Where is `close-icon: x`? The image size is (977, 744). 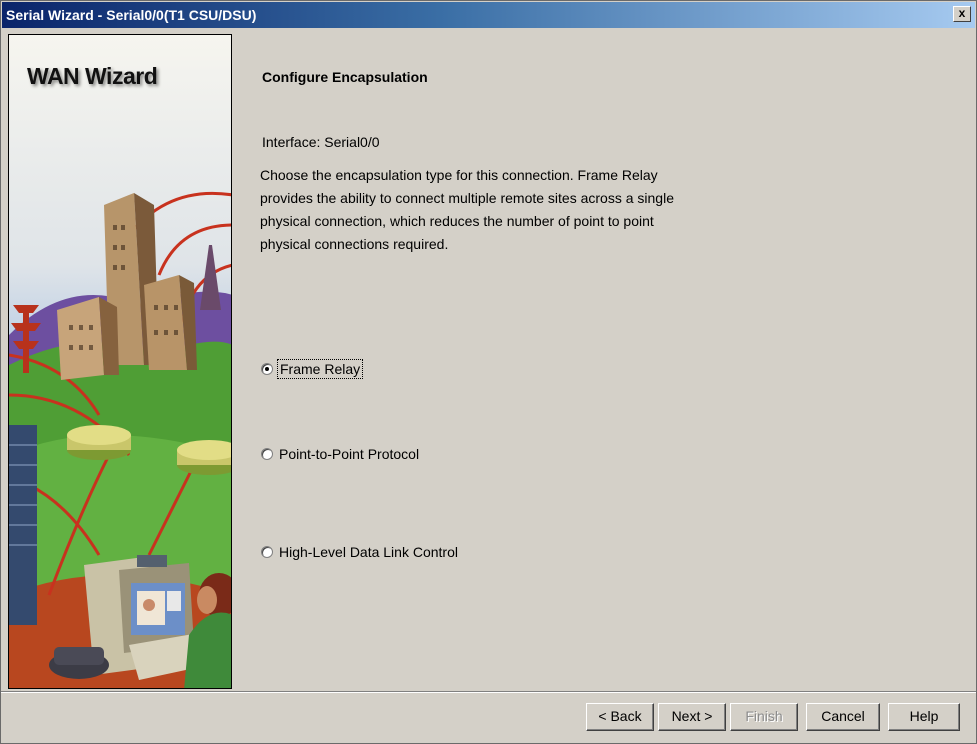 close-icon: x is located at coordinates (962, 13).